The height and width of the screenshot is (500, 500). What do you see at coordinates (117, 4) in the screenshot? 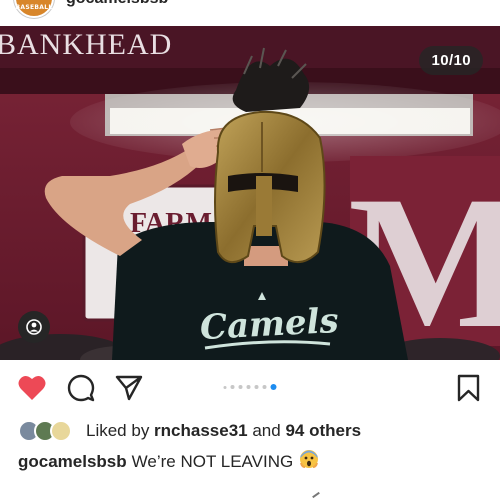
I see `post-username: gocamelsbsb` at bounding box center [117, 4].